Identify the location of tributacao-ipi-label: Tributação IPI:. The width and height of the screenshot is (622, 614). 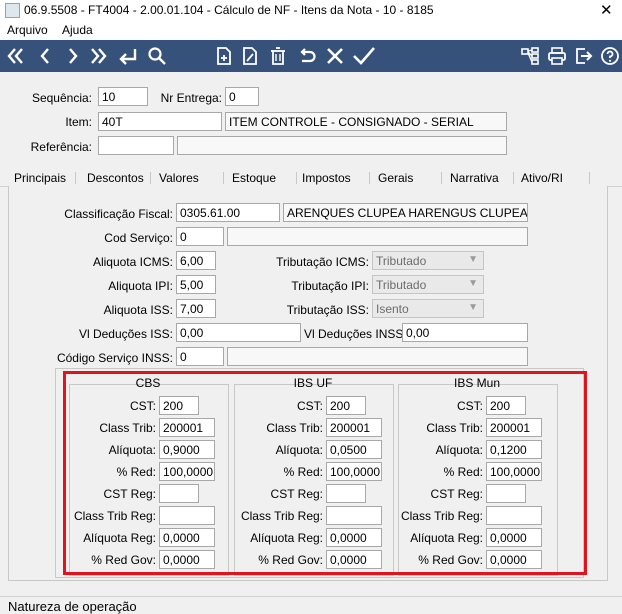
(330, 286).